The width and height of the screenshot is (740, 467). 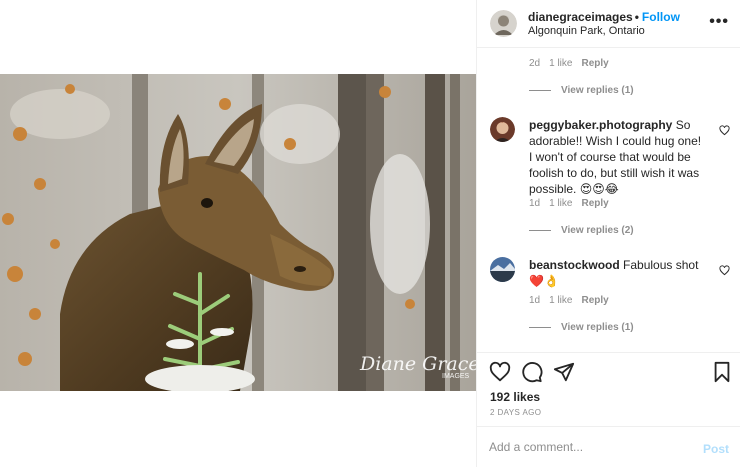 What do you see at coordinates (503, 23) in the screenshot?
I see `author-avatar` at bounding box center [503, 23].